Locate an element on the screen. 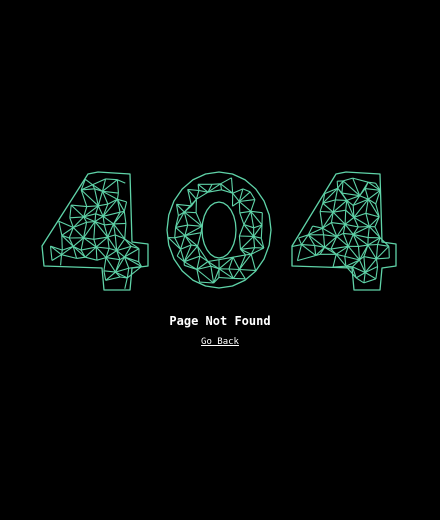  back-link-container: Go Back is located at coordinates (220, 342).